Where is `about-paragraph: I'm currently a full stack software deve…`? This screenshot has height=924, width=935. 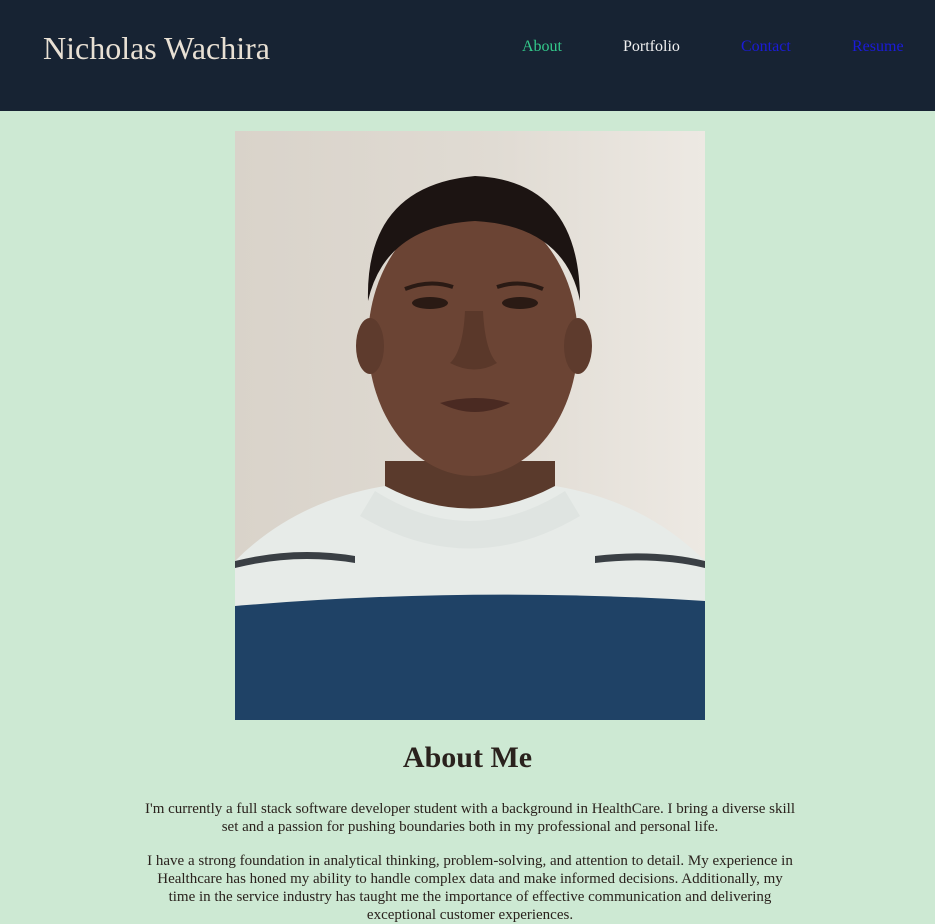 about-paragraph: I'm currently a full stack software deve… is located at coordinates (470, 818).